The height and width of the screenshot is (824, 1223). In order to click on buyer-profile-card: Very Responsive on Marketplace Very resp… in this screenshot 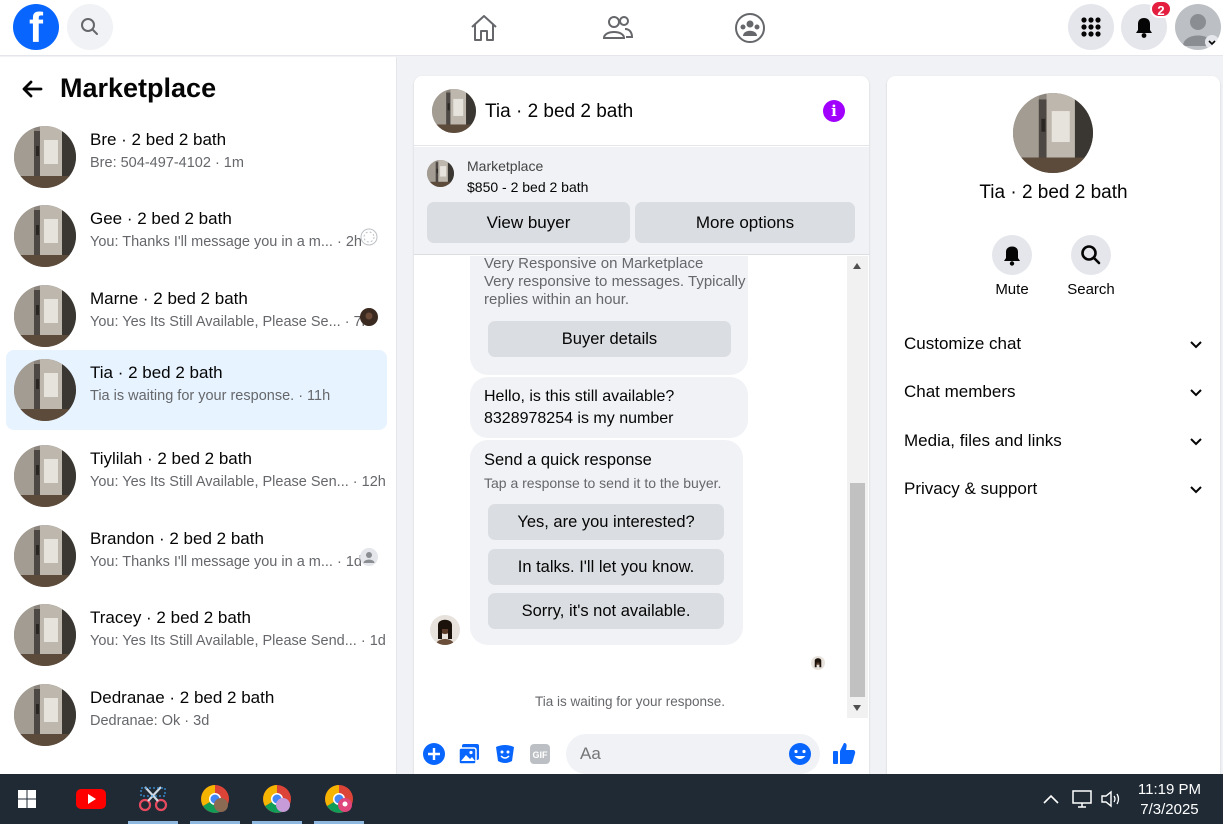, I will do `click(609, 315)`.